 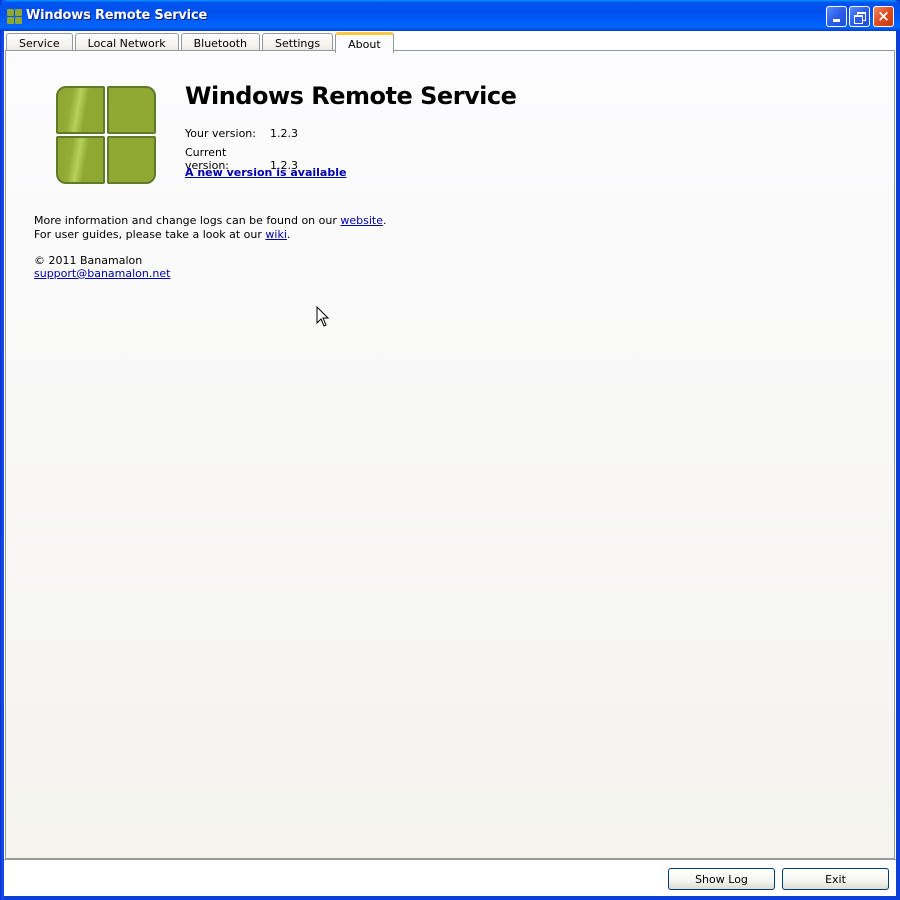 I want to click on exit-button: Exit, so click(x=835, y=879).